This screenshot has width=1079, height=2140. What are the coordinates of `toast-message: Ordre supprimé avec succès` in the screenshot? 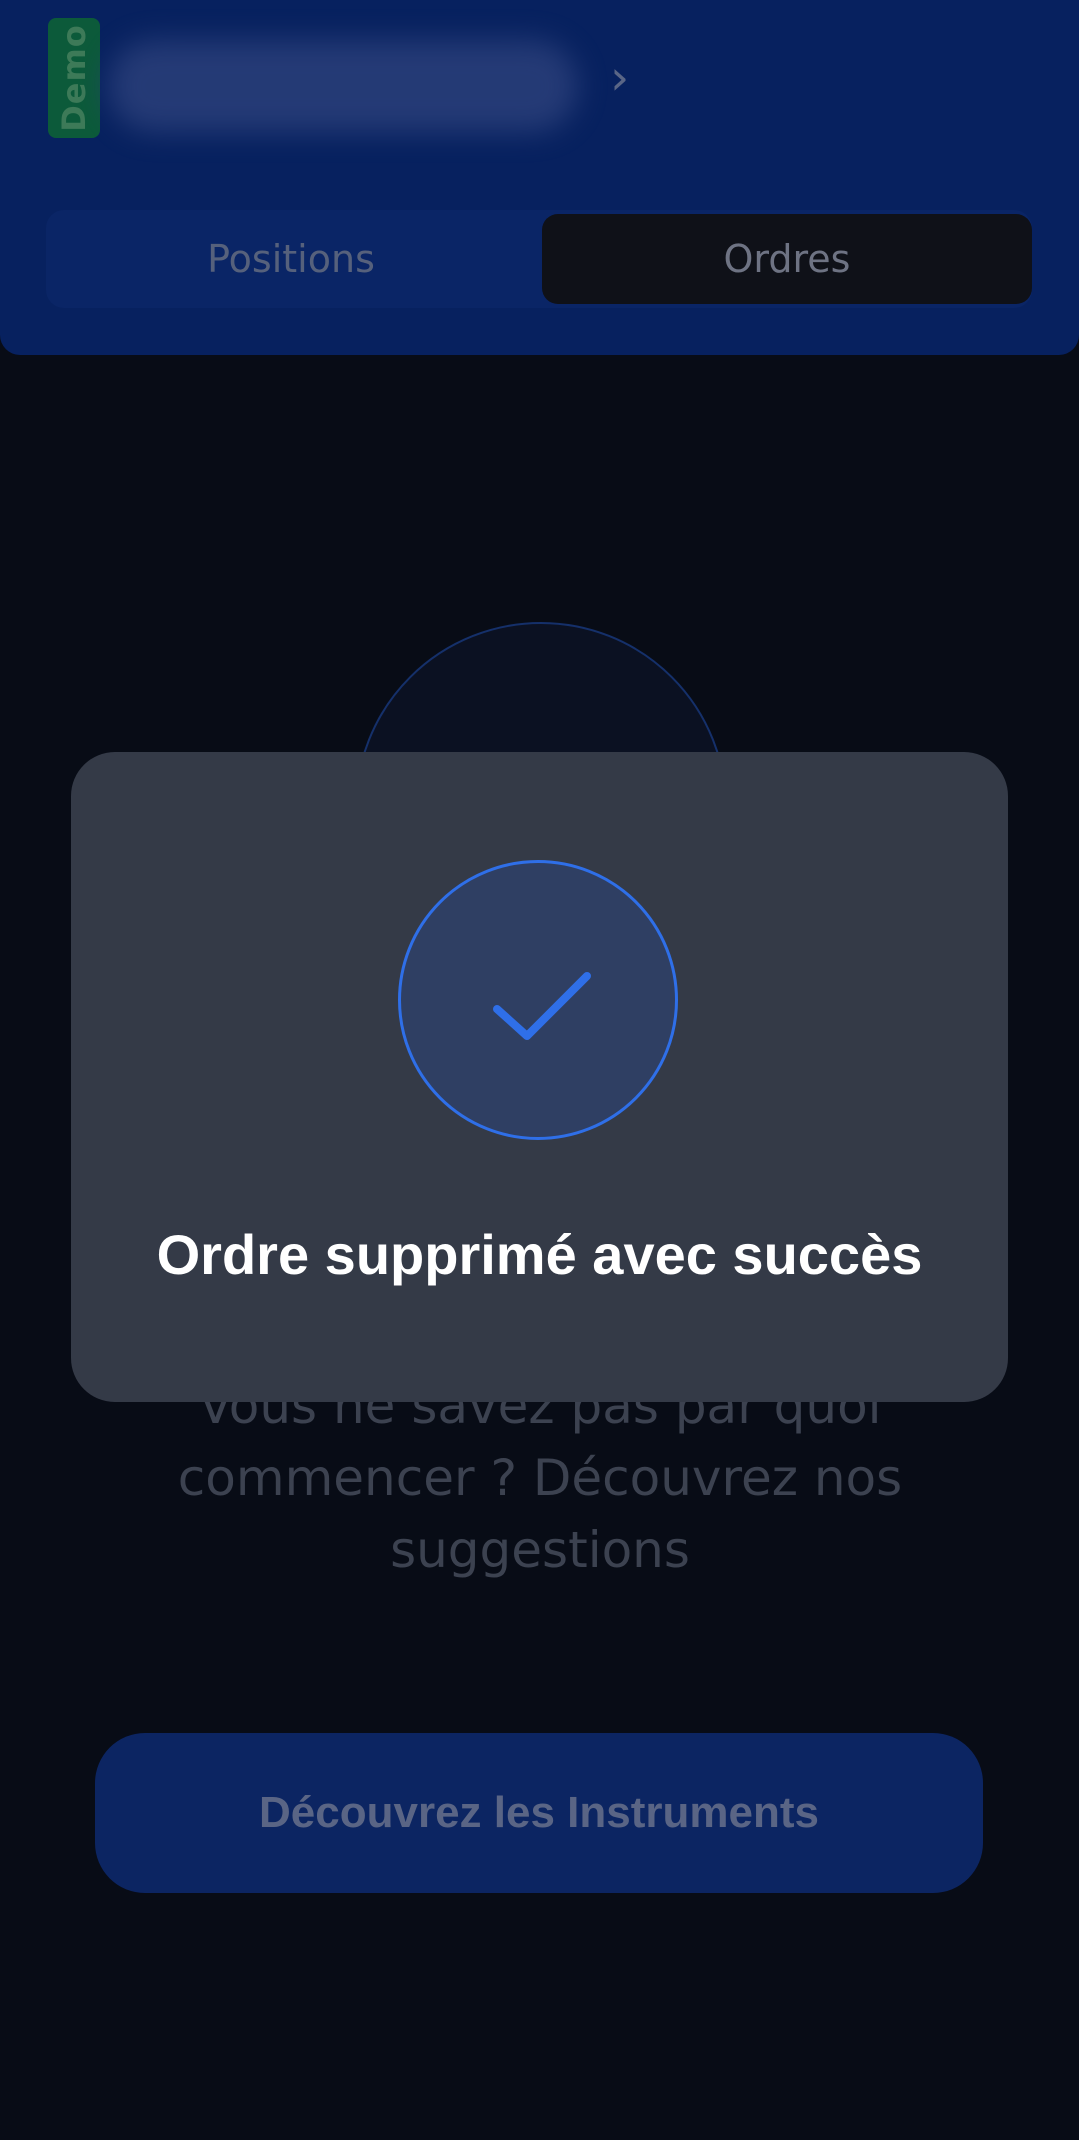 It's located at (539, 1254).